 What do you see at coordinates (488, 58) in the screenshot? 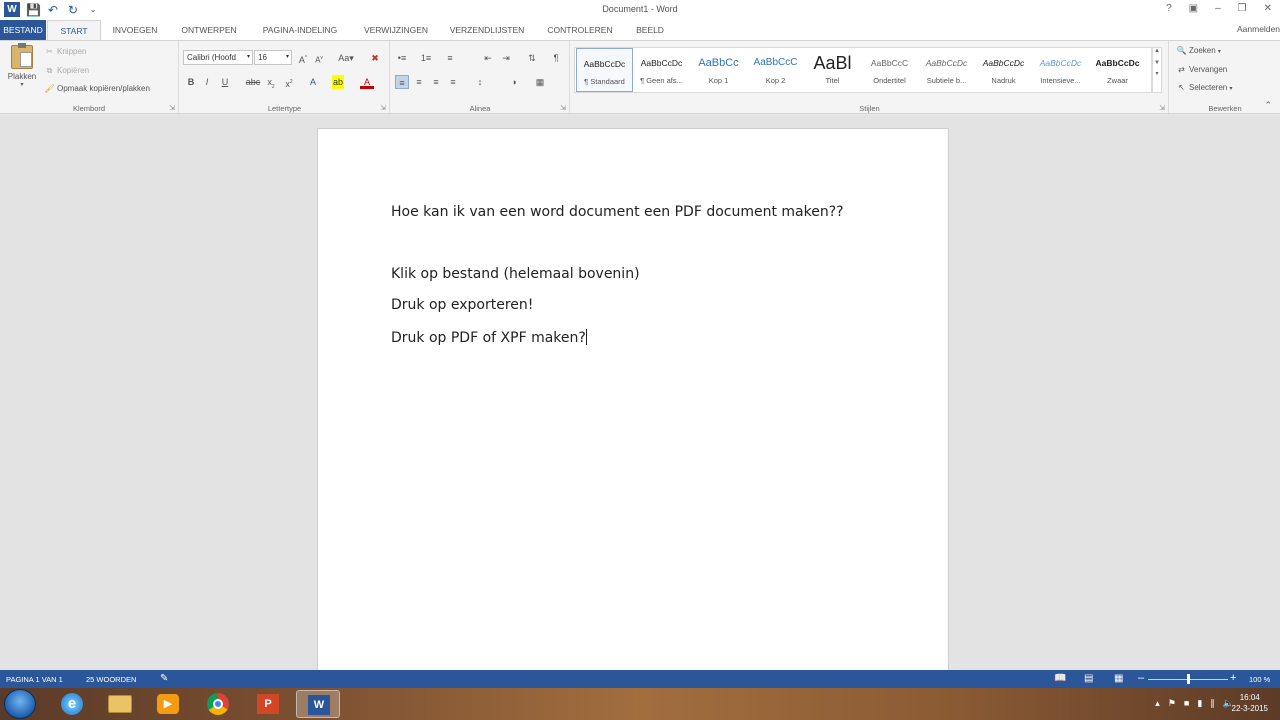
I see `decrease-indent-icon: ⇤` at bounding box center [488, 58].